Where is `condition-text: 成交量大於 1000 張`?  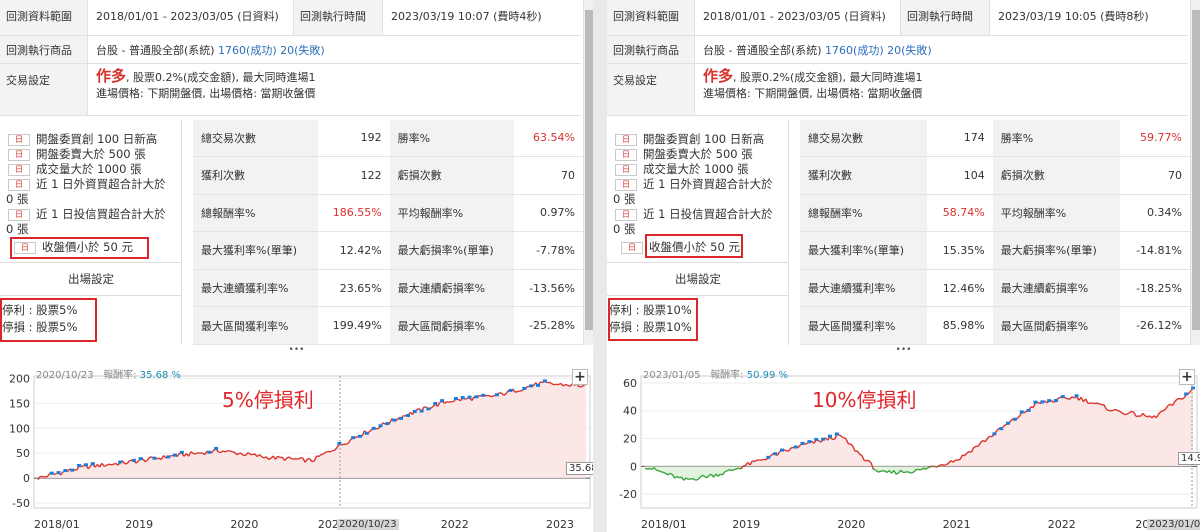 condition-text: 成交量大於 1000 張 is located at coordinates (696, 169).